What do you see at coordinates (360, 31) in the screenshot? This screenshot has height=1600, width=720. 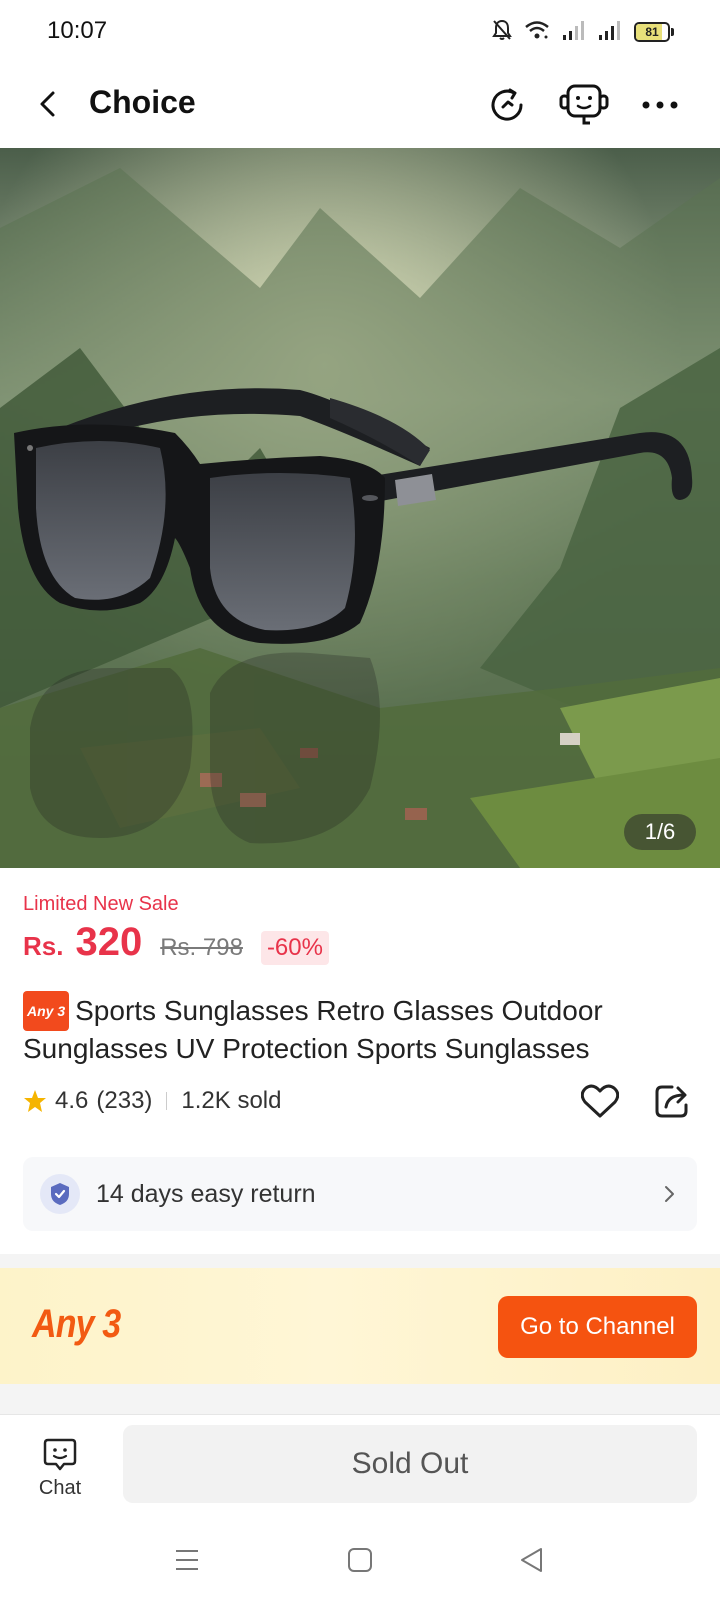 I see `status-bar: 10:07 81` at bounding box center [360, 31].